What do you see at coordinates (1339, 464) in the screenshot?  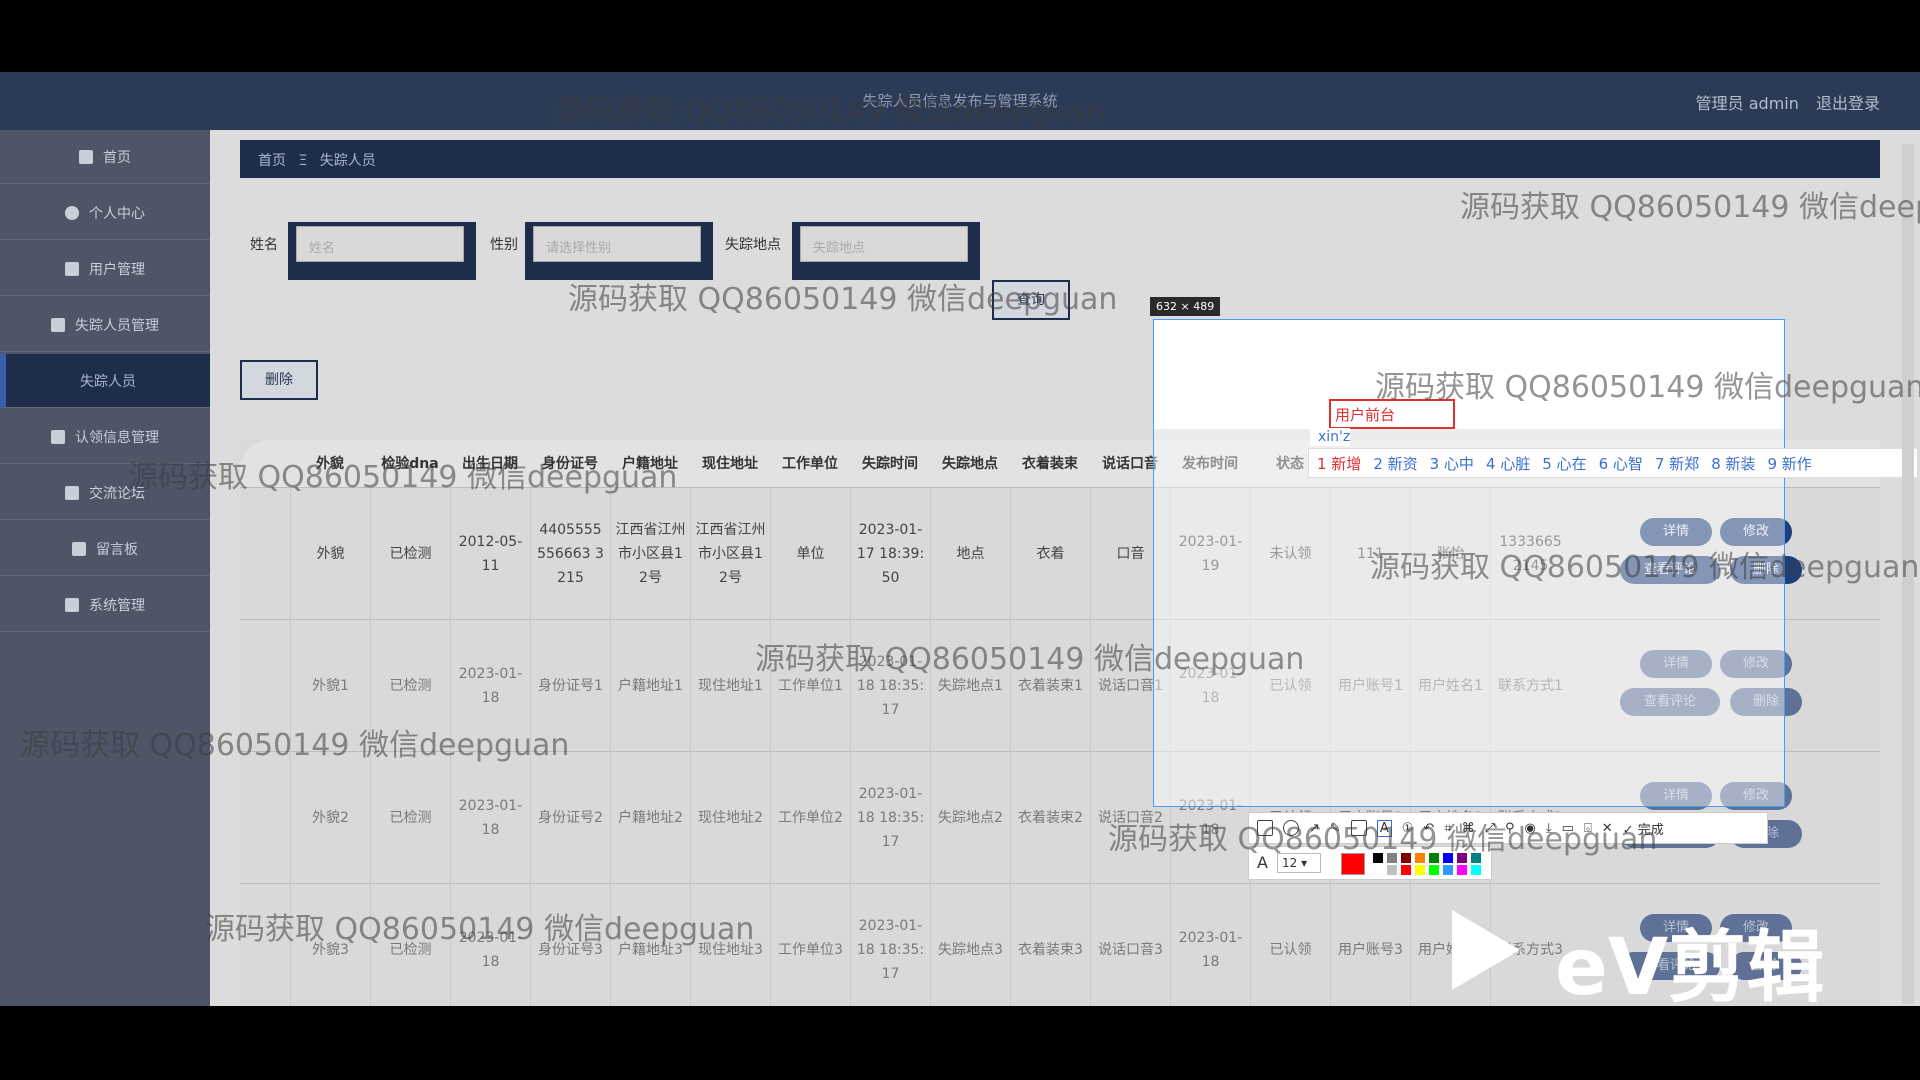 I see `ime-candidate: 1 新增` at bounding box center [1339, 464].